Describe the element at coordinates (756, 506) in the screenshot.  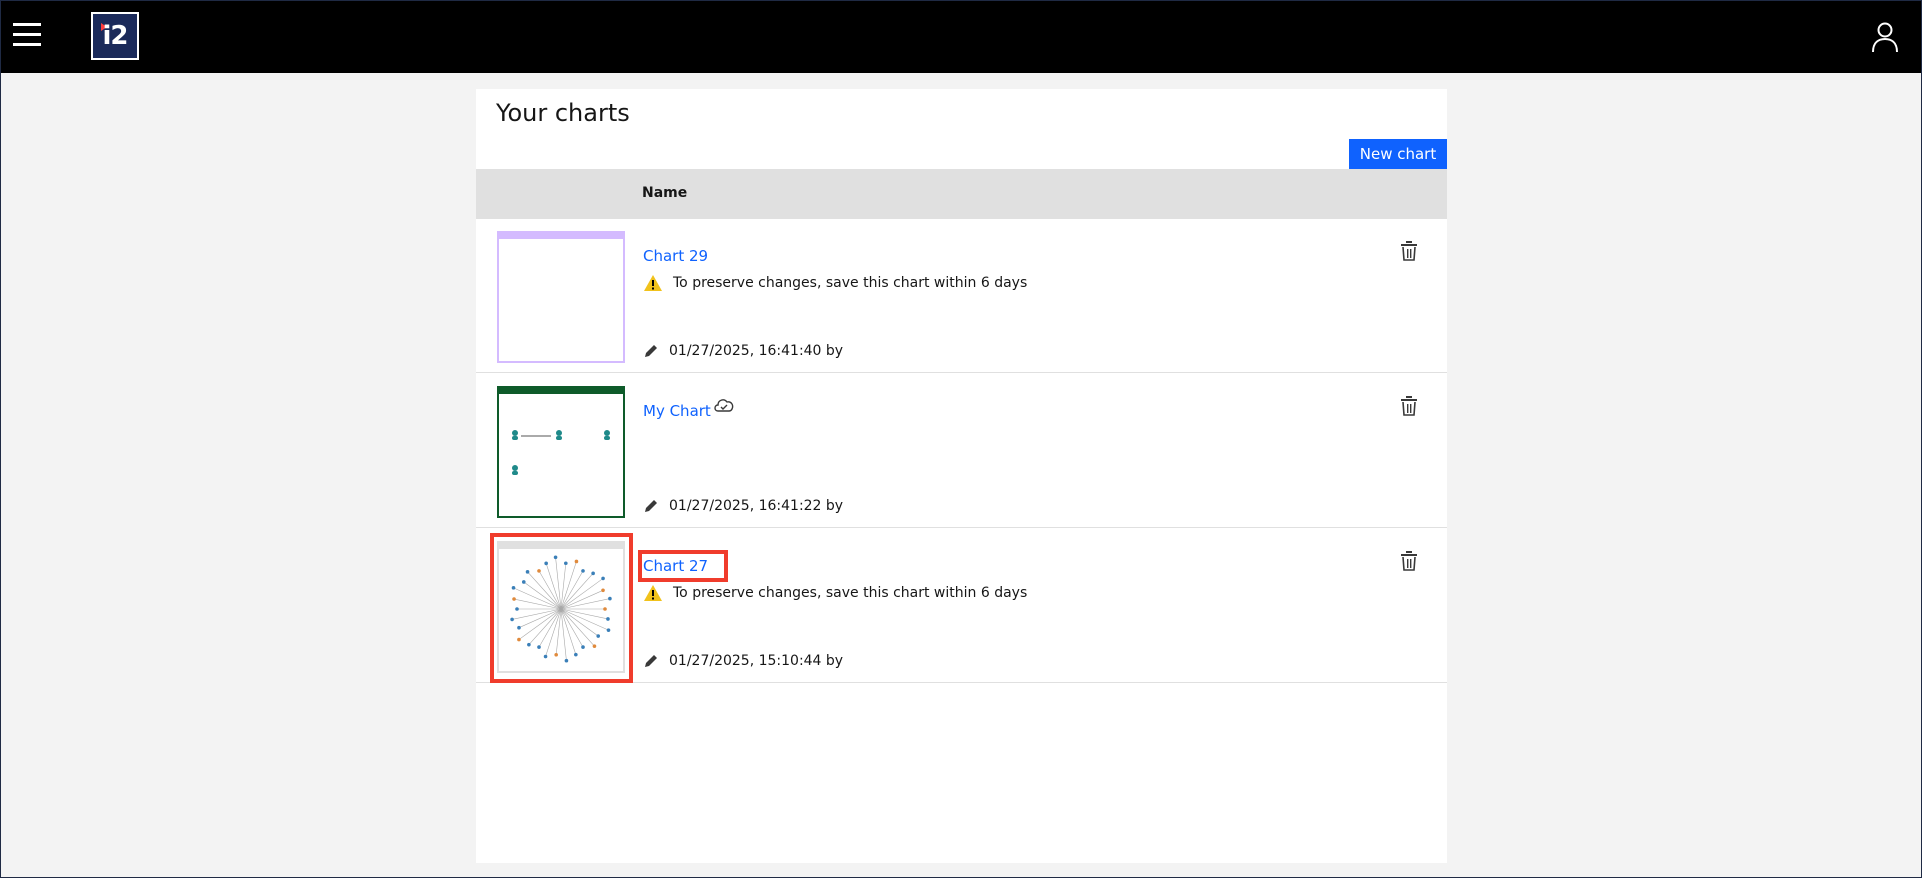
I see `modified-text: 01/27/2025, 16:41:22 by` at that location.